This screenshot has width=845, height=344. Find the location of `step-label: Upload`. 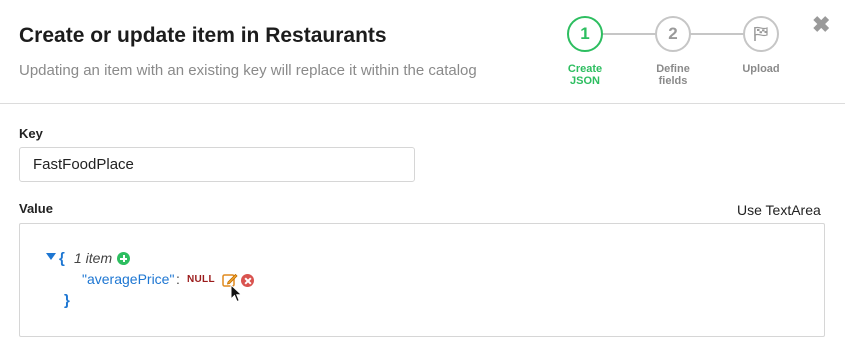

step-label: Upload is located at coordinates (761, 69).